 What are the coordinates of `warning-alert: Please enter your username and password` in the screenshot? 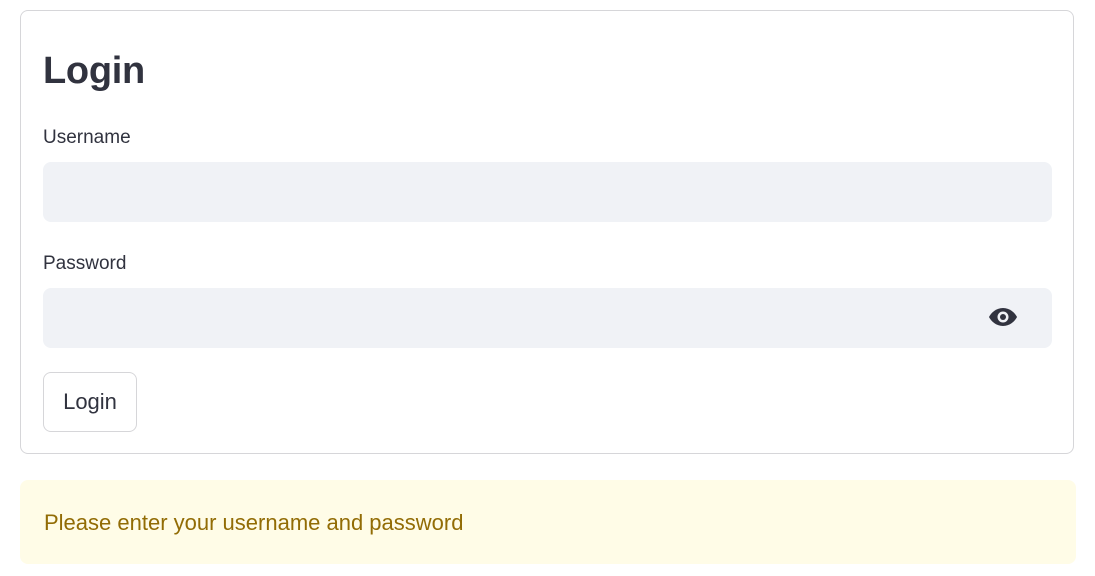 It's located at (548, 522).